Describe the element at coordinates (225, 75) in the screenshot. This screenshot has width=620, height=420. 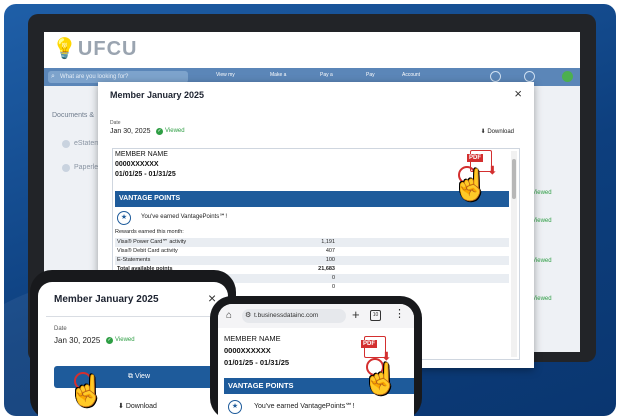
I see `nav-item-view: View my` at that location.